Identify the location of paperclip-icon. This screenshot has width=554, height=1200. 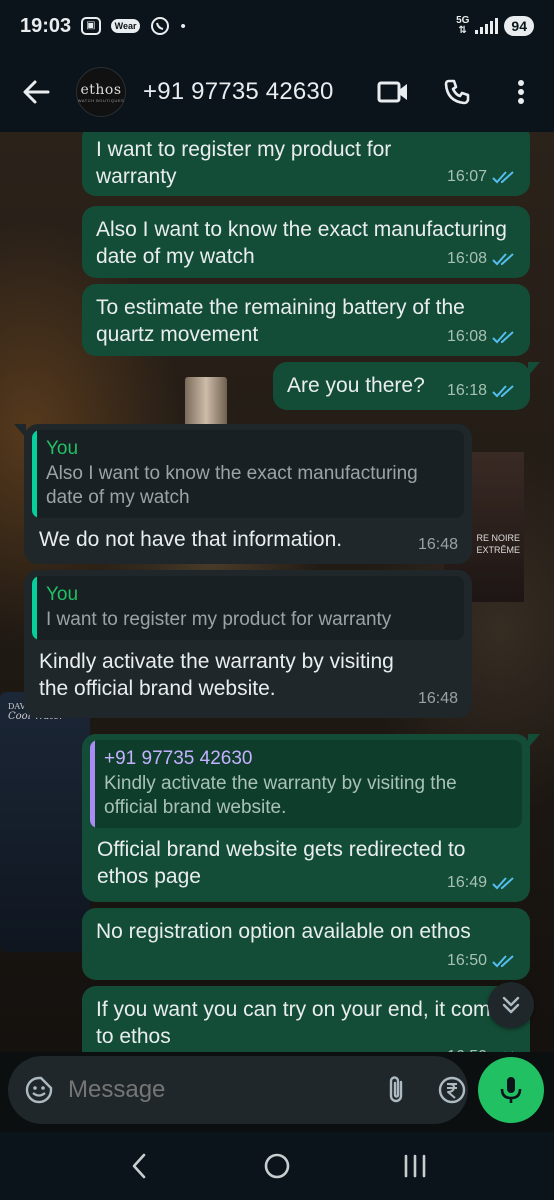
(396, 1089).